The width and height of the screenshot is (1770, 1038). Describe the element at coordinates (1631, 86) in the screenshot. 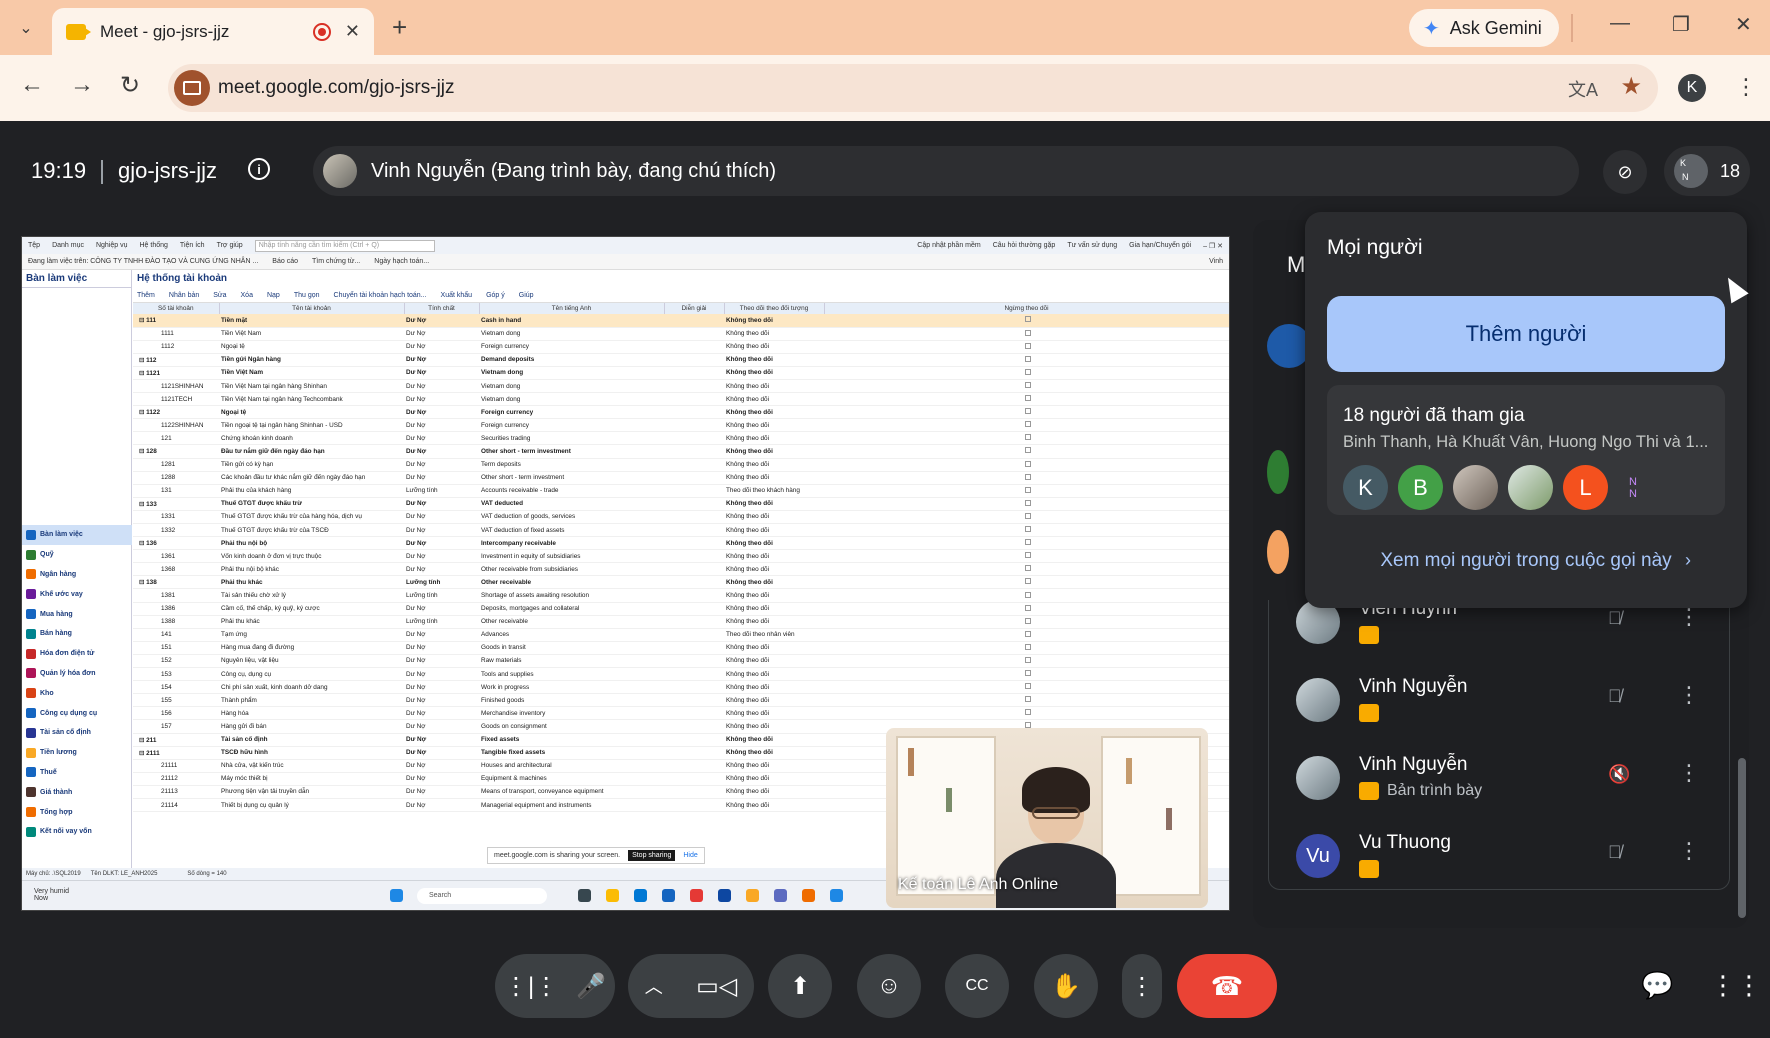

I see `bookmark-star-icon: ★` at that location.